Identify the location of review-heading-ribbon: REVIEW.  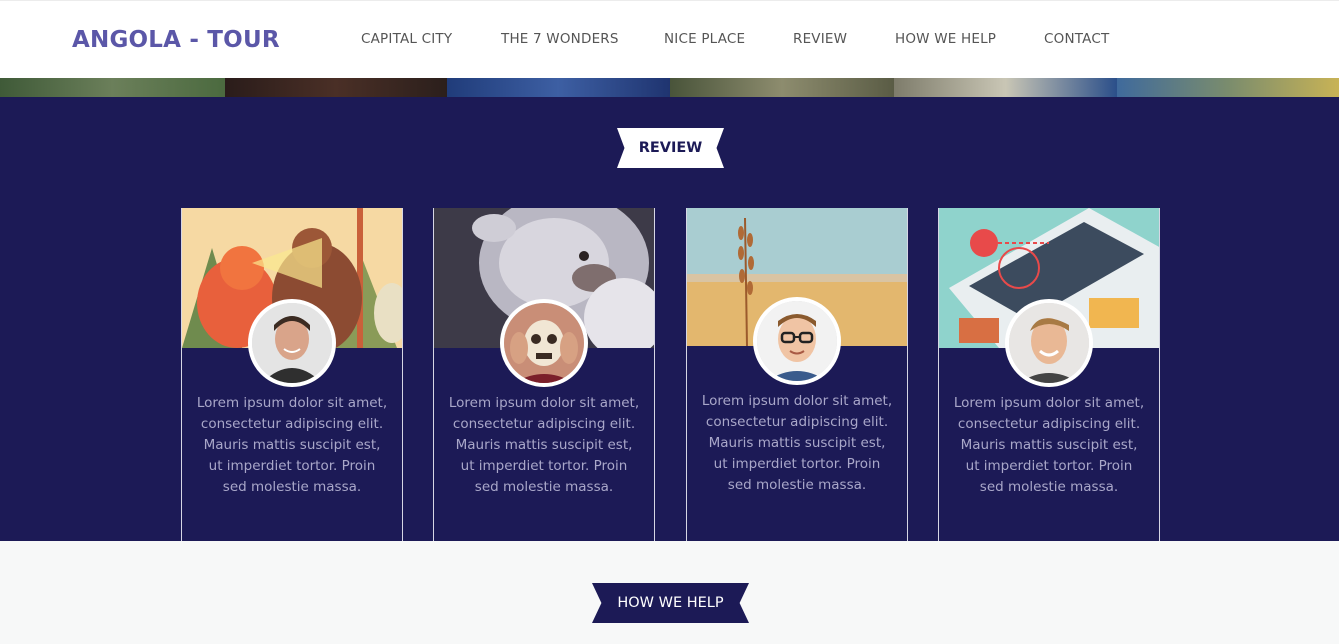
(670, 148).